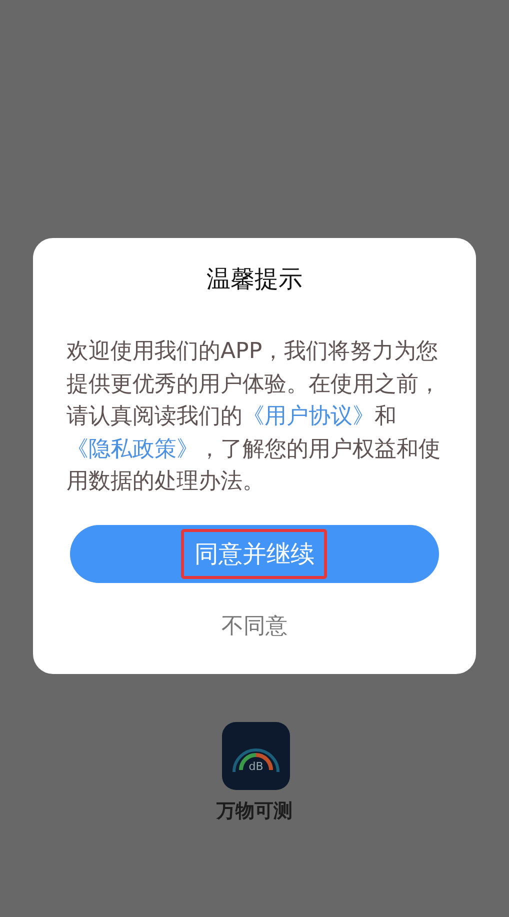 The width and height of the screenshot is (509, 917). What do you see at coordinates (255, 625) in the screenshot?
I see `disagree-button: 不同意` at bounding box center [255, 625].